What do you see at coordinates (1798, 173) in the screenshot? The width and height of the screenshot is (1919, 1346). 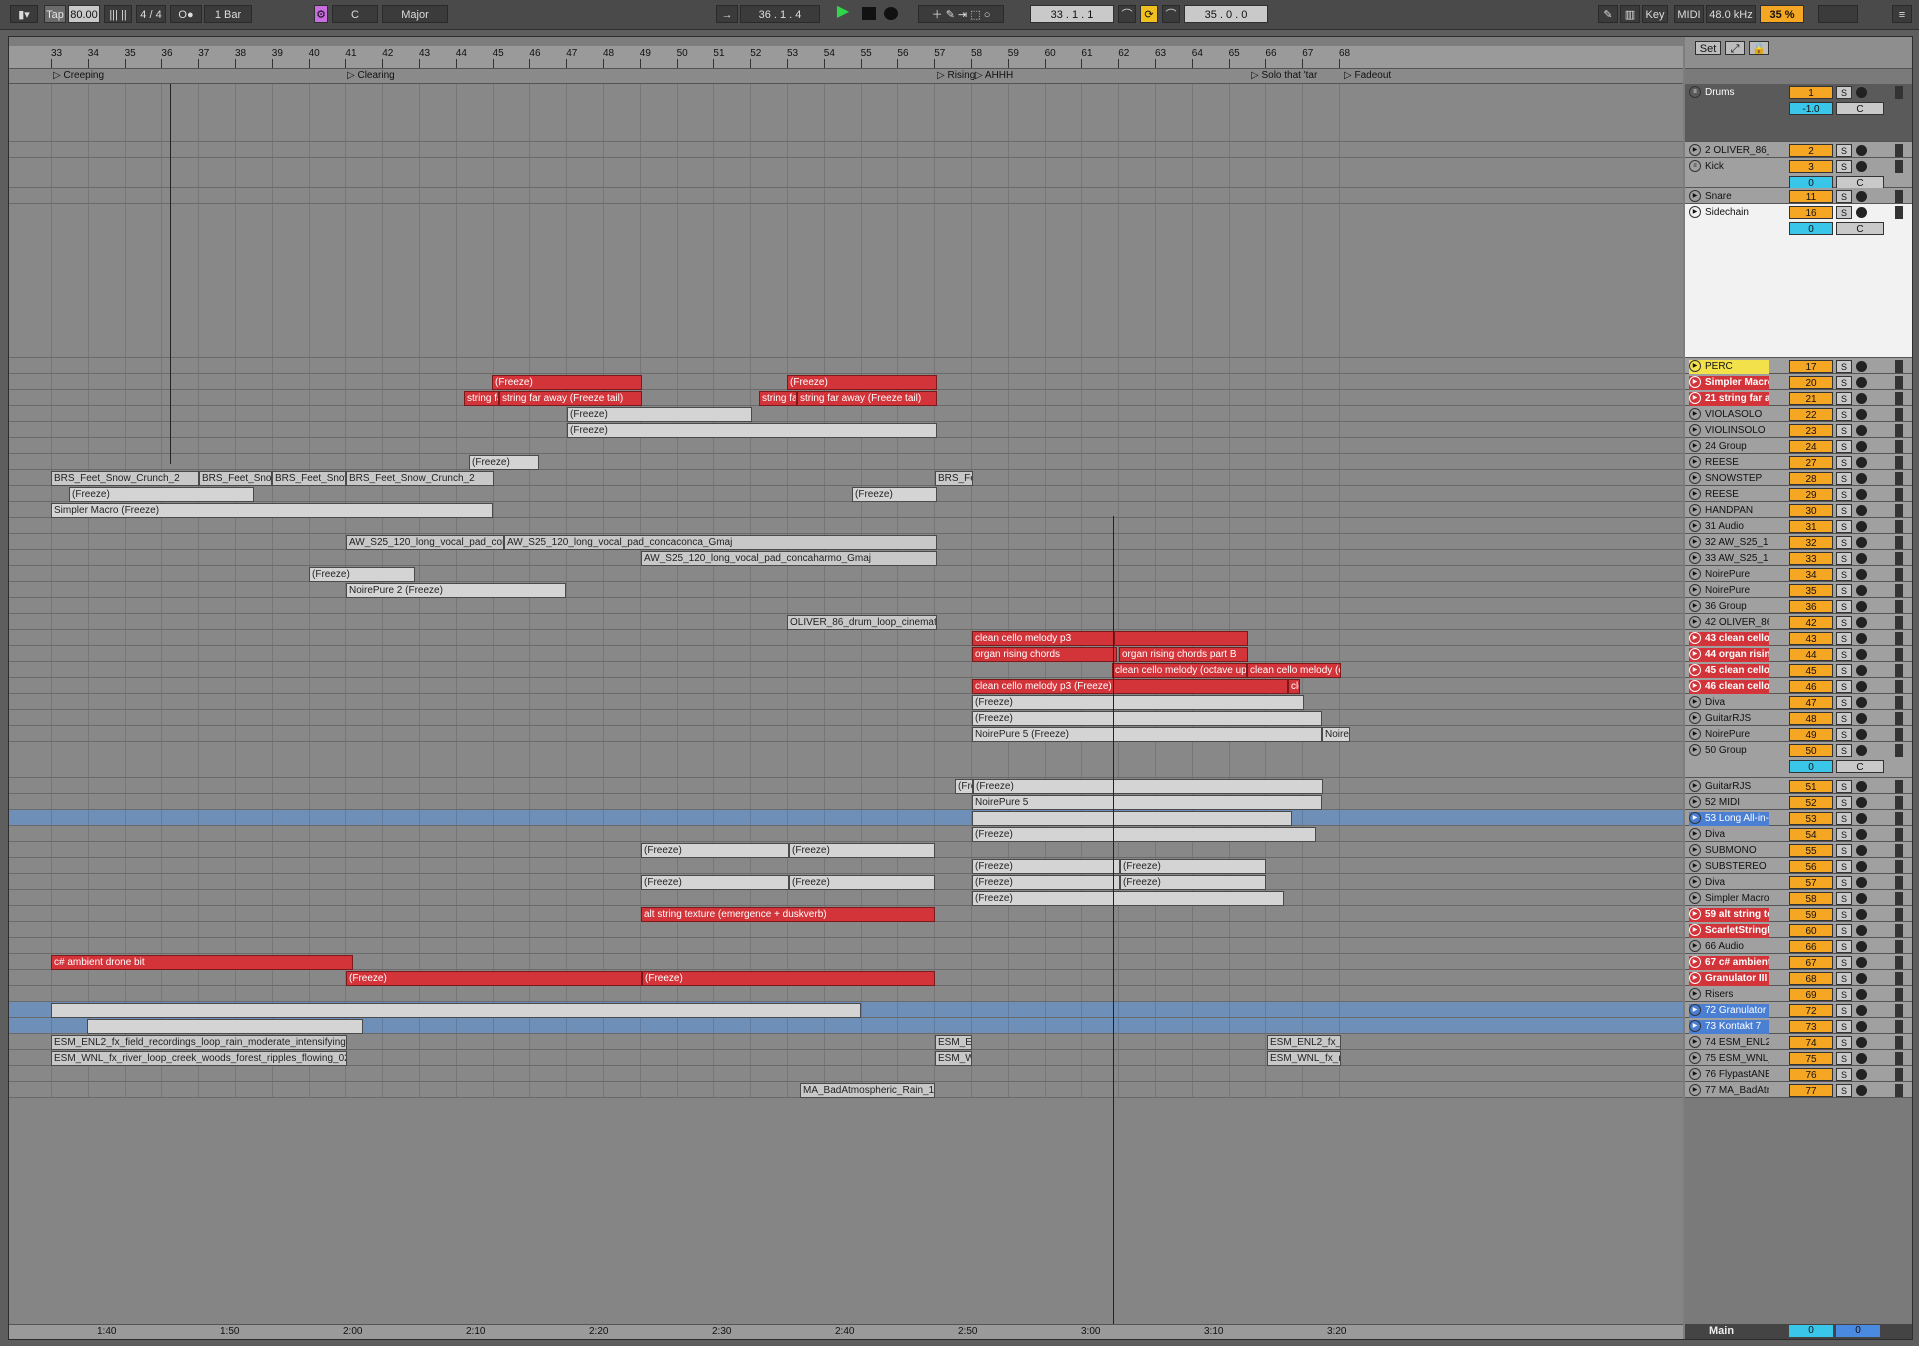 I see `track-header: ≡ Kick 3 S 0 C` at bounding box center [1798, 173].